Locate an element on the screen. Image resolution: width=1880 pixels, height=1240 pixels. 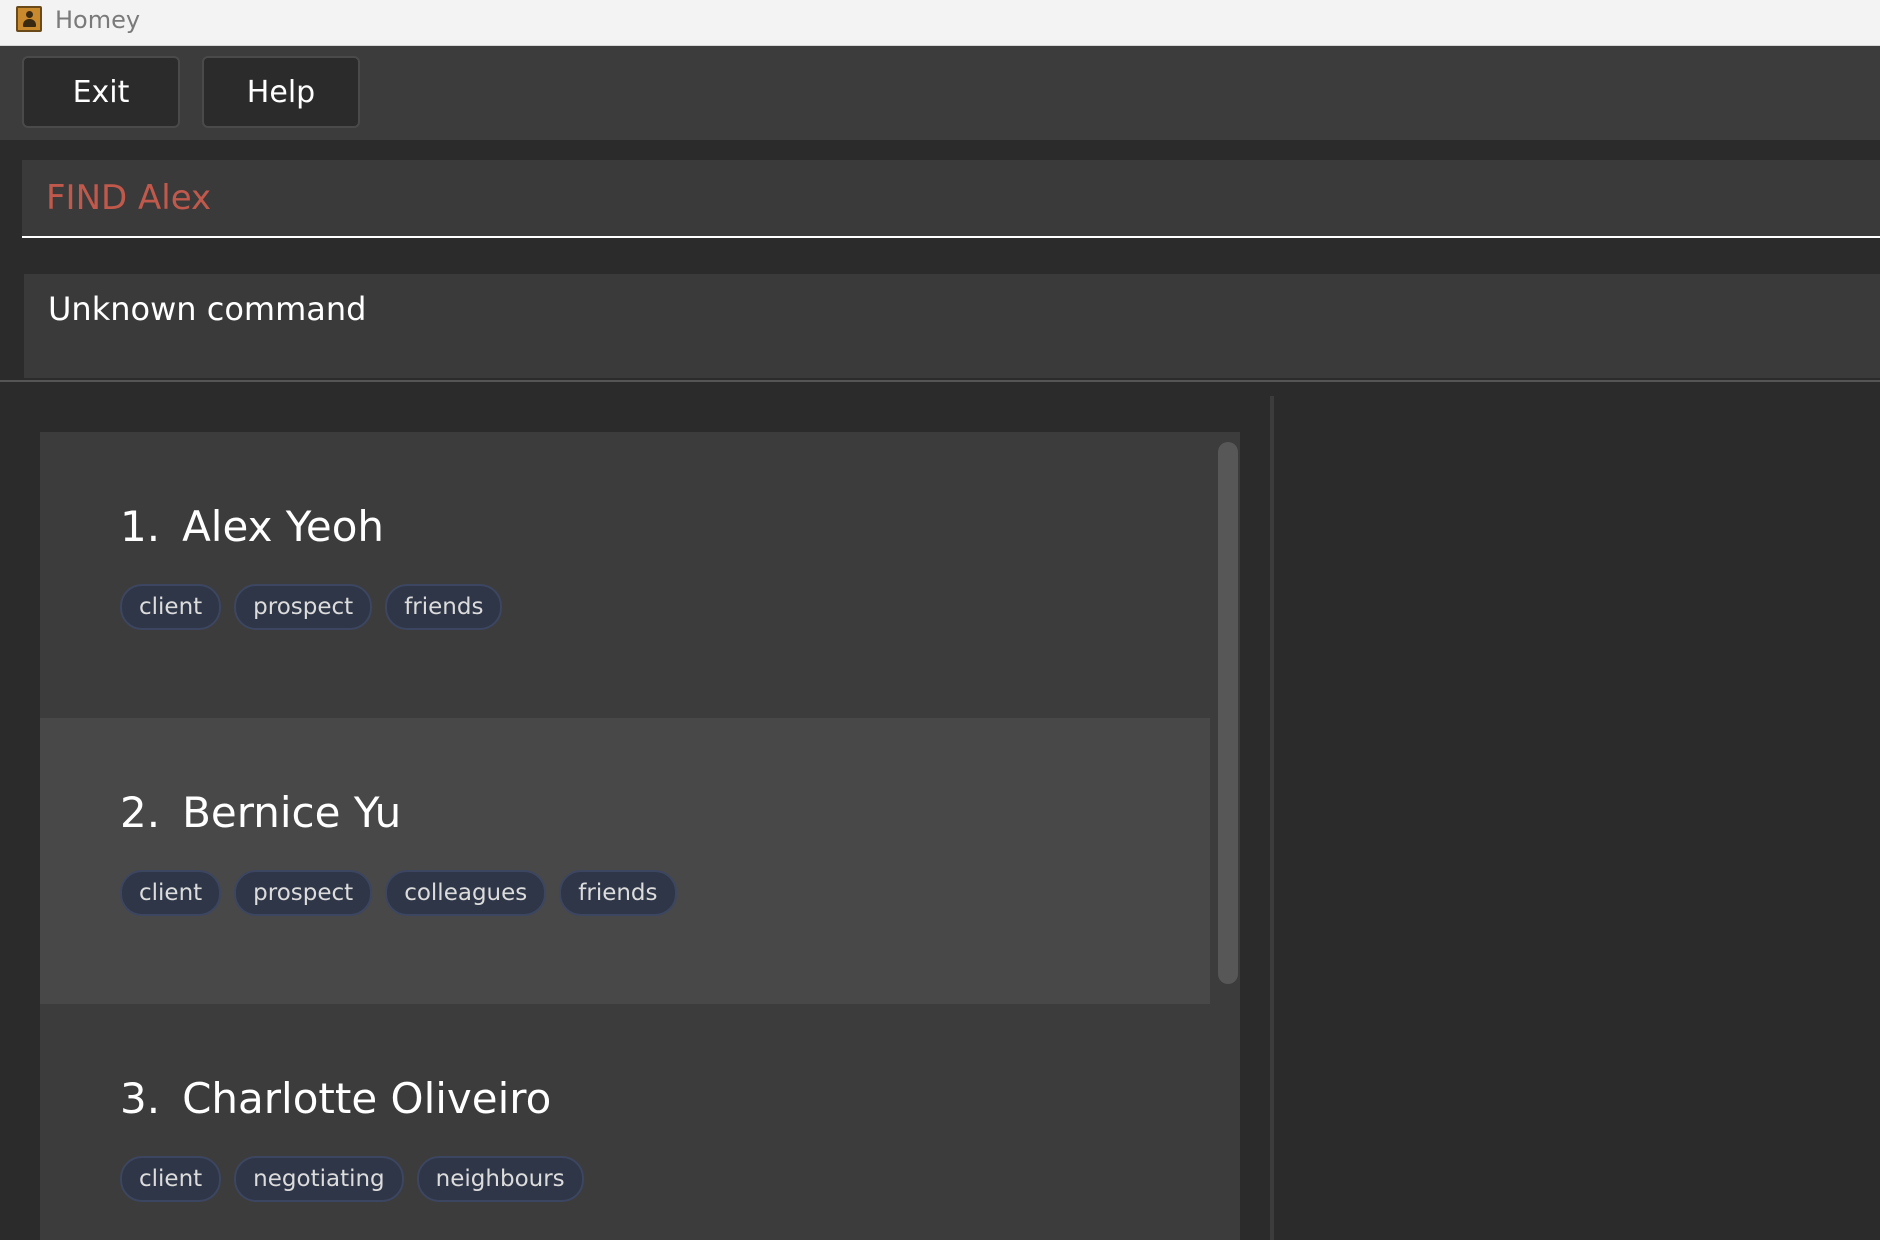
window-title: Homey is located at coordinates (98, 20).